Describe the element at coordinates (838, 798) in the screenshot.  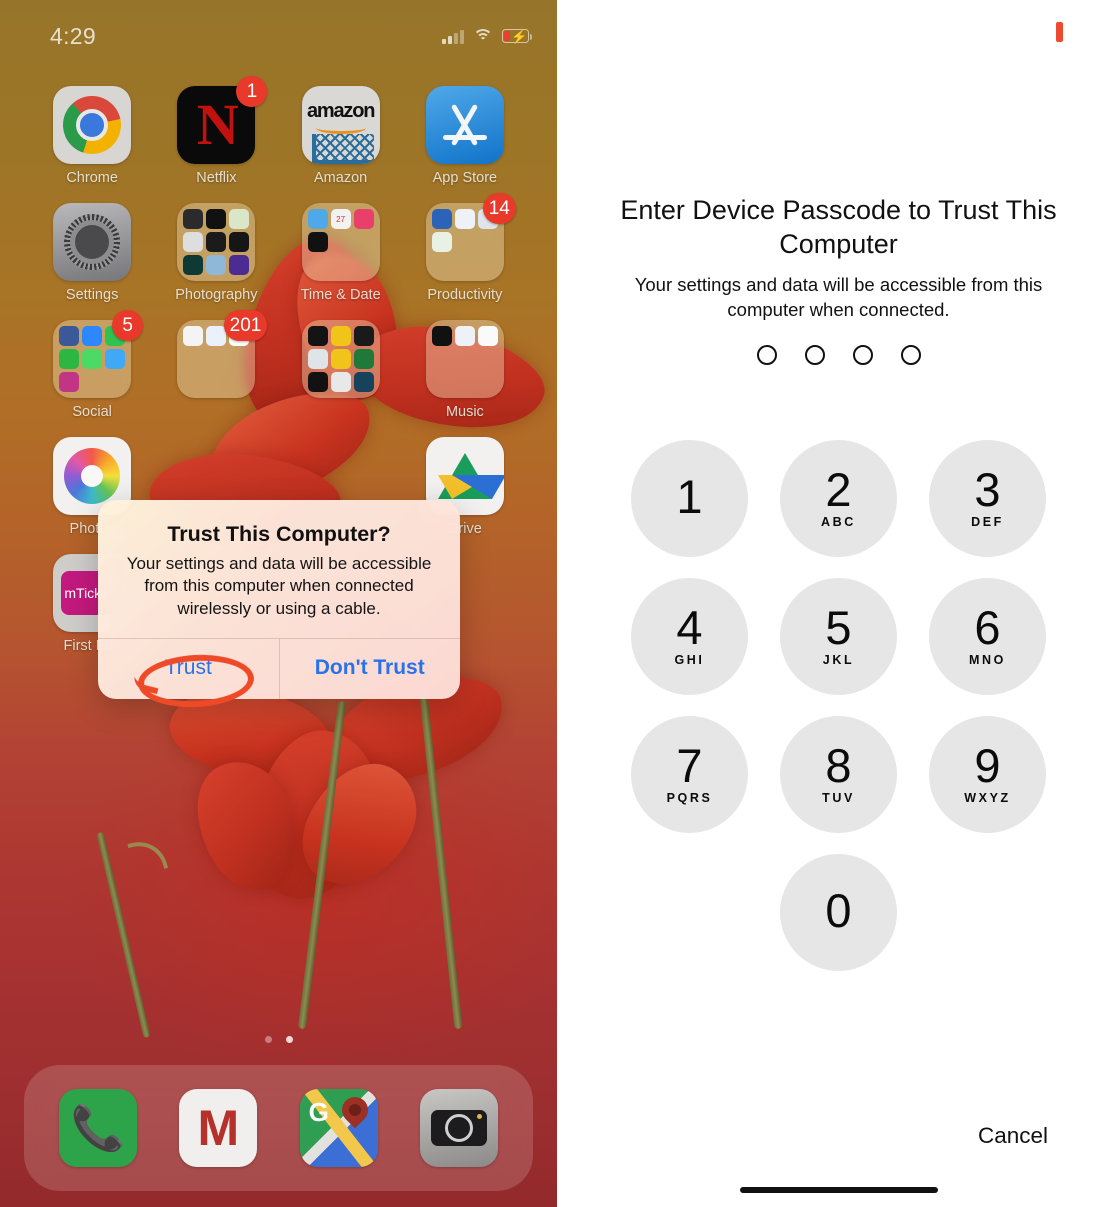
I see `key-letters: TUV` at that location.